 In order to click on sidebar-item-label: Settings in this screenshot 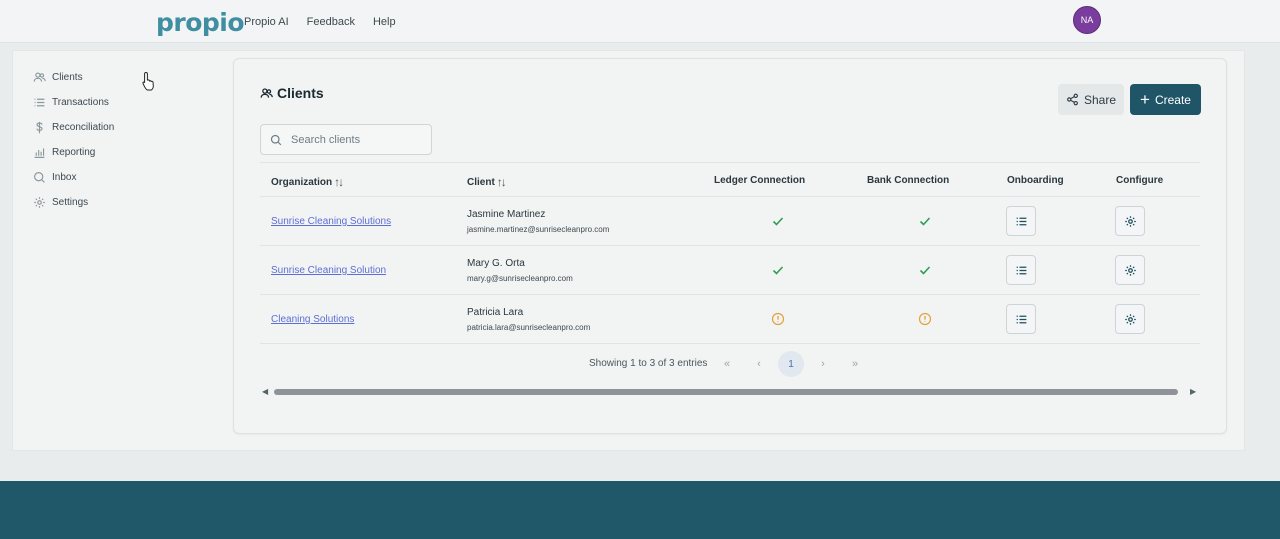, I will do `click(70, 202)`.